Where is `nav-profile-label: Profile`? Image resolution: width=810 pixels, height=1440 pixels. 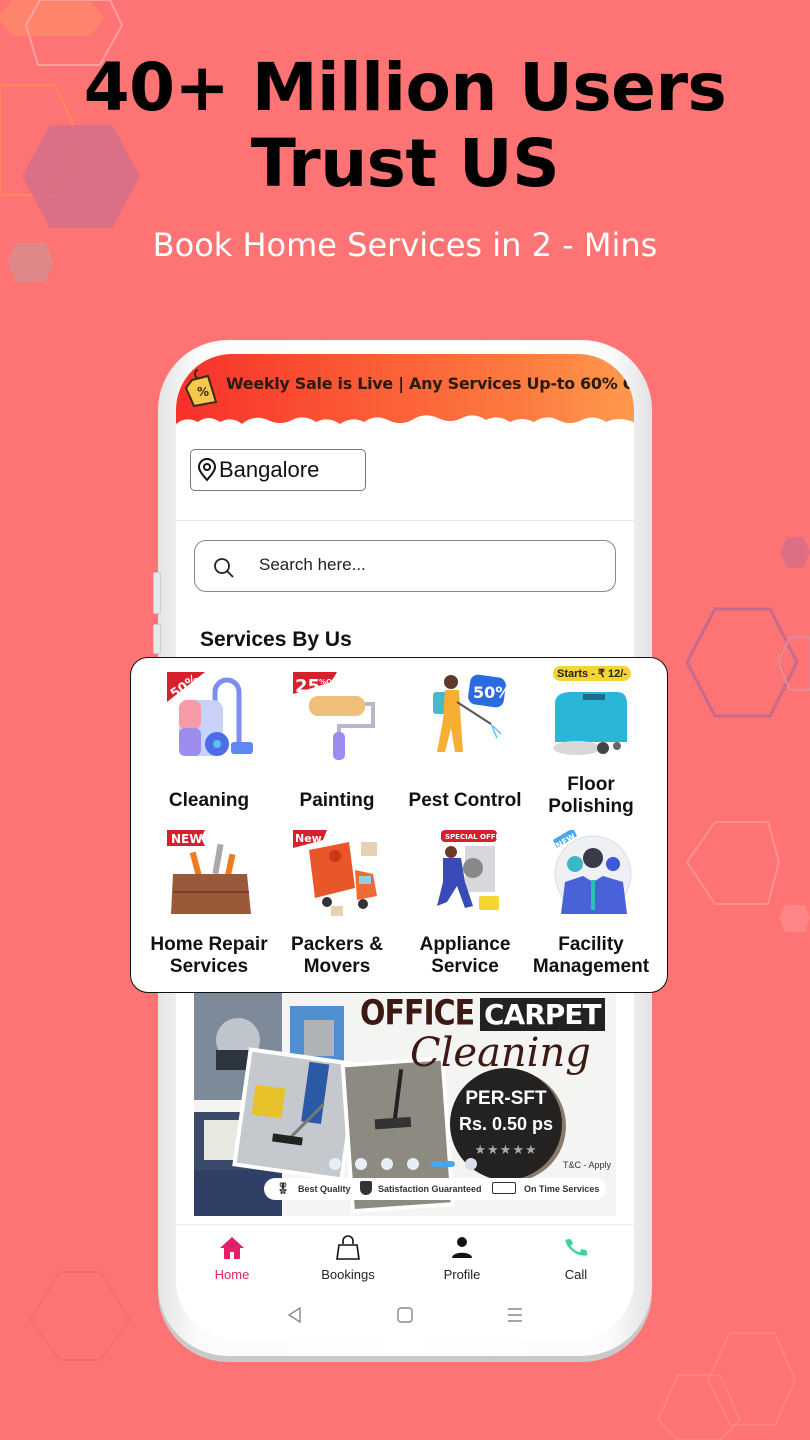
nav-profile-label: Profile is located at coordinates (462, 1274).